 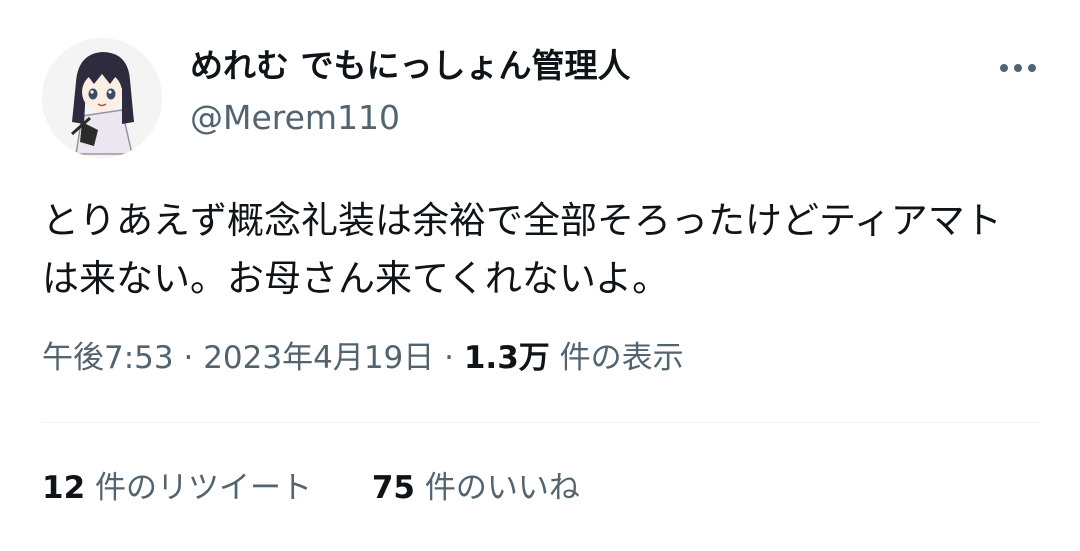 I want to click on retweets-stat: 12 件のリツイート, so click(x=177, y=488).